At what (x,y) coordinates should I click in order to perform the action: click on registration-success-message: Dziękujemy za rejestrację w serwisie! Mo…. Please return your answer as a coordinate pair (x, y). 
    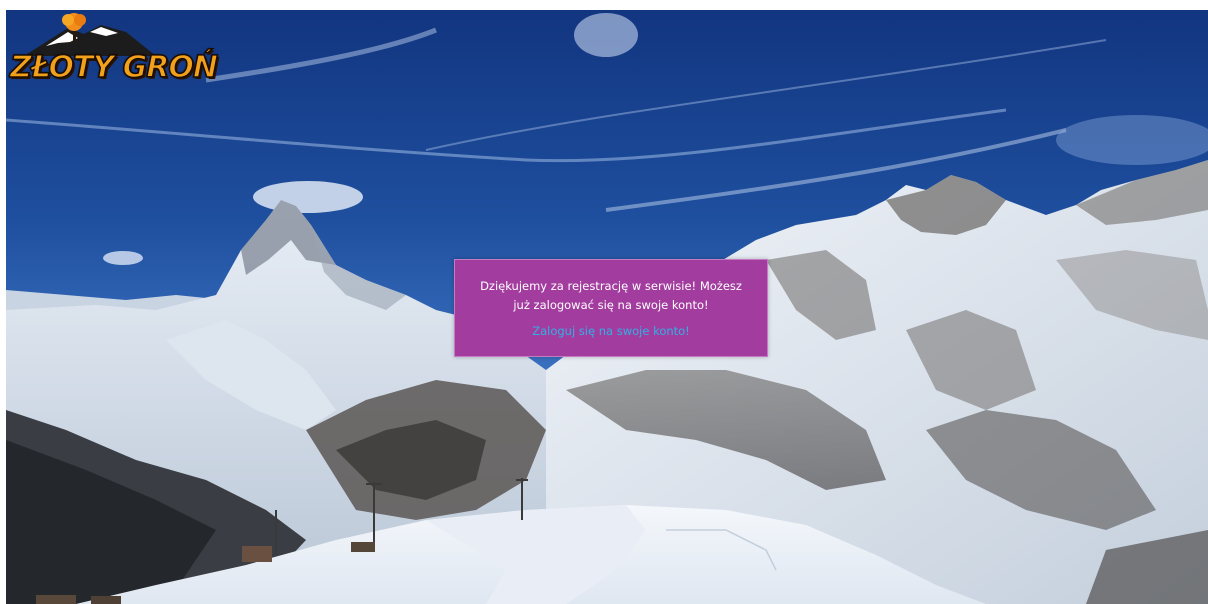
    Looking at the image, I should click on (611, 295).